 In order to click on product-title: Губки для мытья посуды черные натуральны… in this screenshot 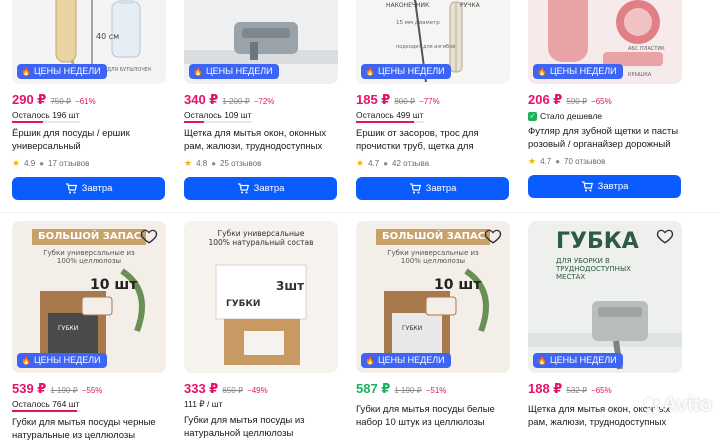, I will do `click(89, 429)`.